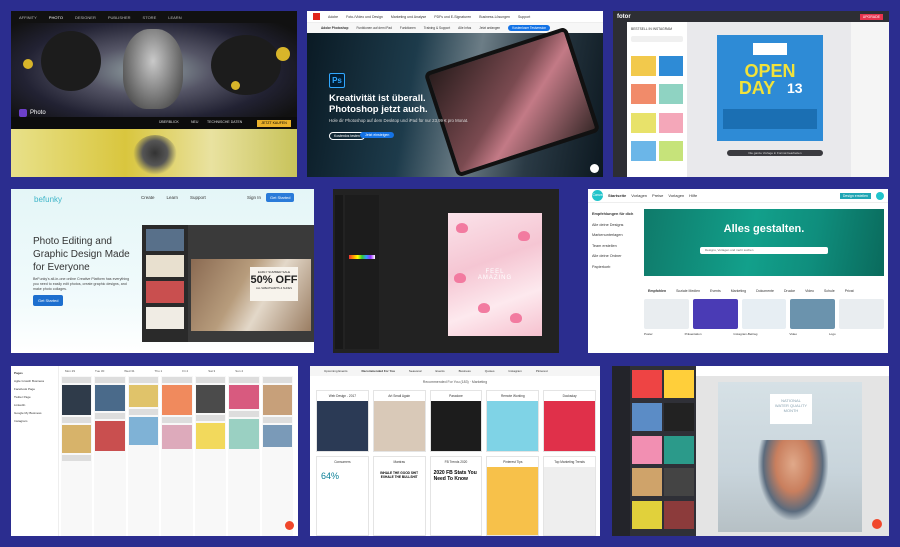 The width and height of the screenshot is (900, 547). I want to click on tab-prints: Drucke, so click(789, 291).